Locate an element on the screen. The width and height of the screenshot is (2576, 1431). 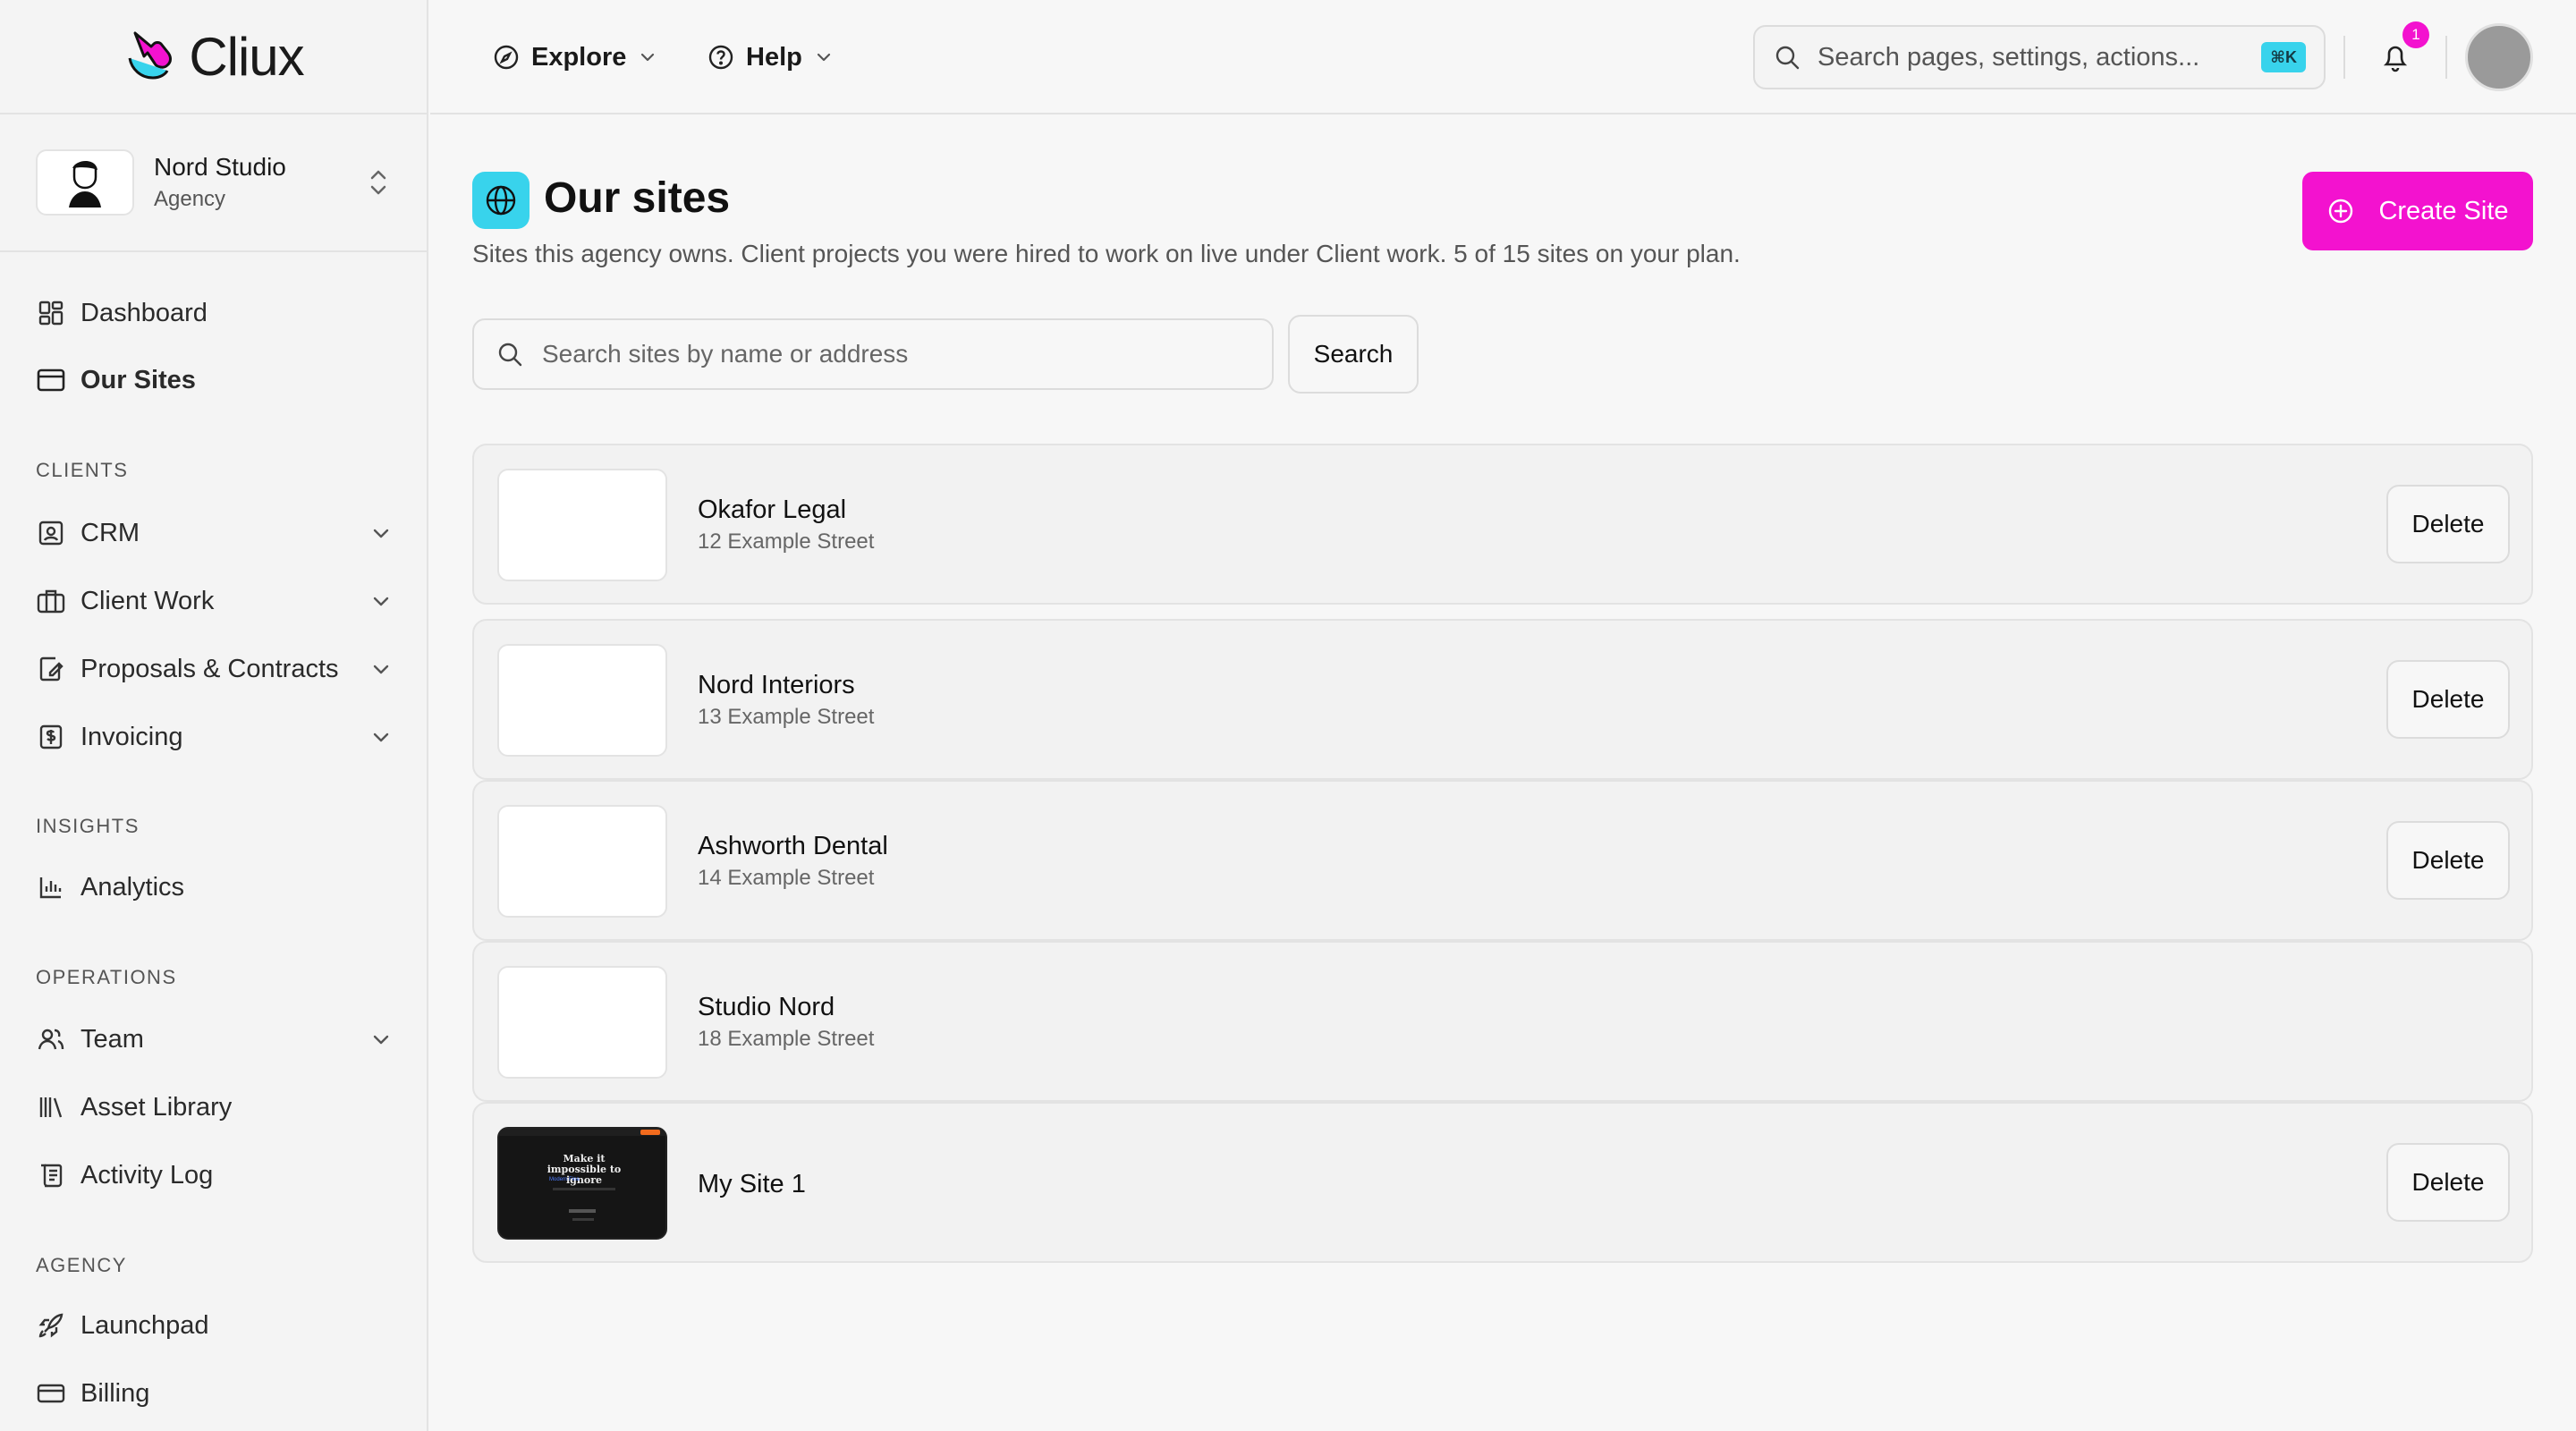
compass-icon is located at coordinates (506, 57).